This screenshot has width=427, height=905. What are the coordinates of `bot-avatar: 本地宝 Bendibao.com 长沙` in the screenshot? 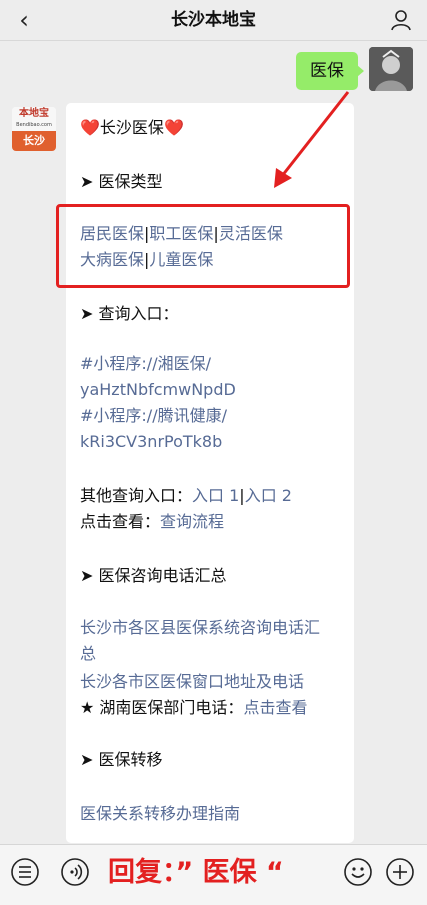 It's located at (34, 129).